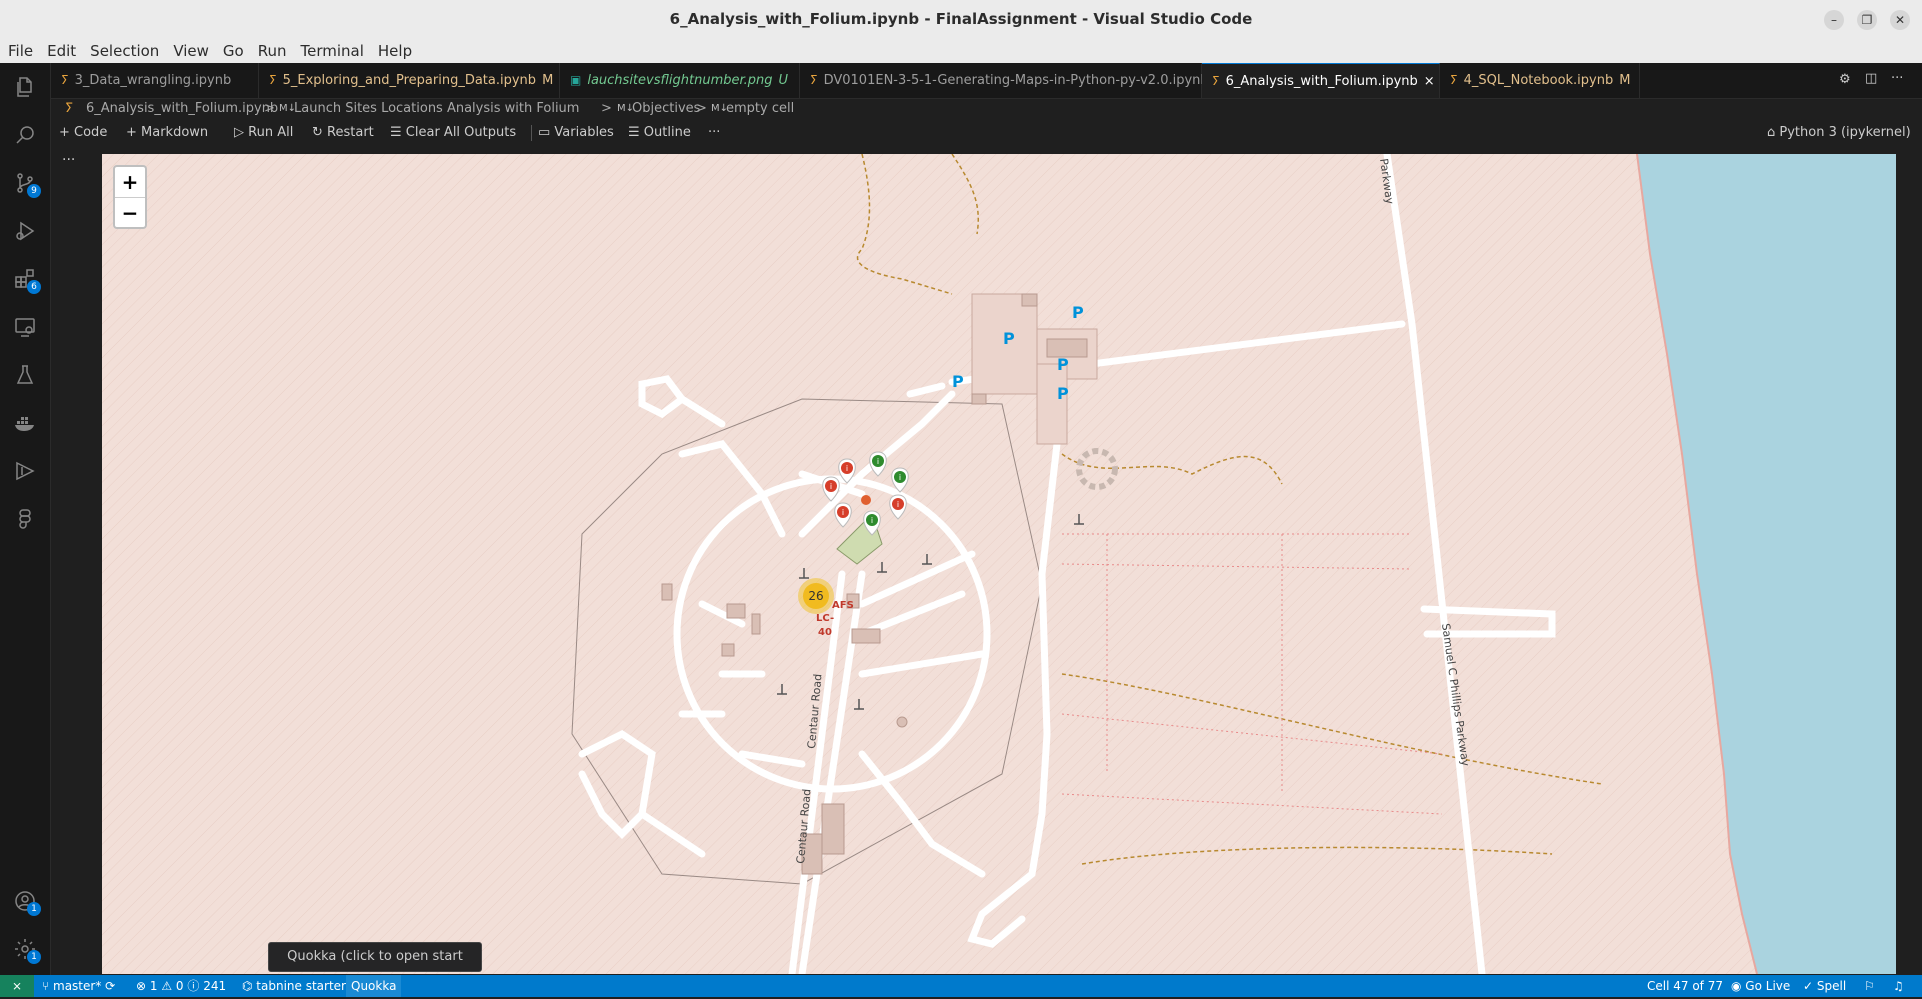 This screenshot has width=1922, height=999. What do you see at coordinates (584, 132) in the screenshot?
I see `variables-label: Variables` at bounding box center [584, 132].